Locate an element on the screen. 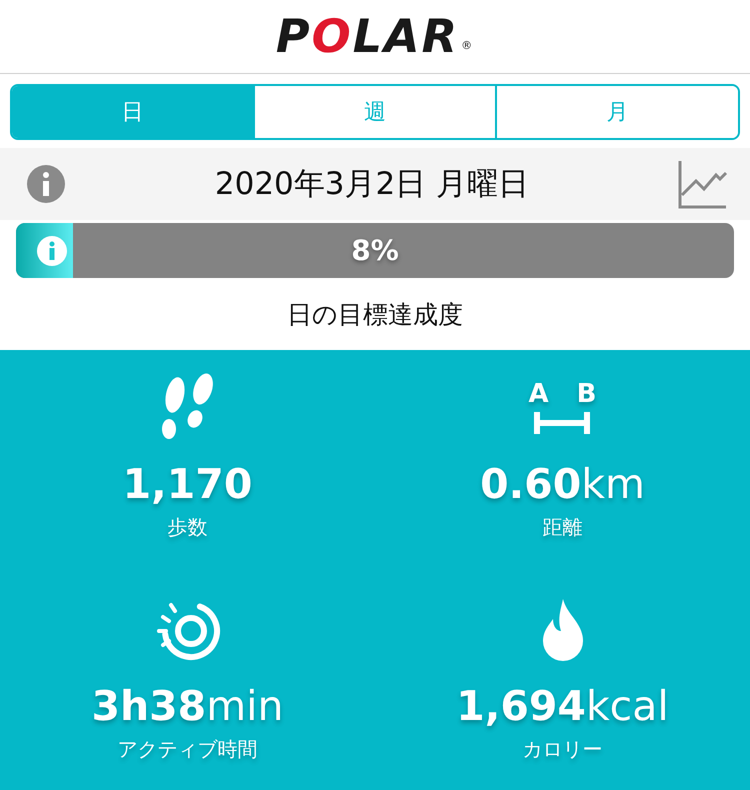 The height and width of the screenshot is (790, 750). stat-value: 1,694kcal is located at coordinates (562, 706).